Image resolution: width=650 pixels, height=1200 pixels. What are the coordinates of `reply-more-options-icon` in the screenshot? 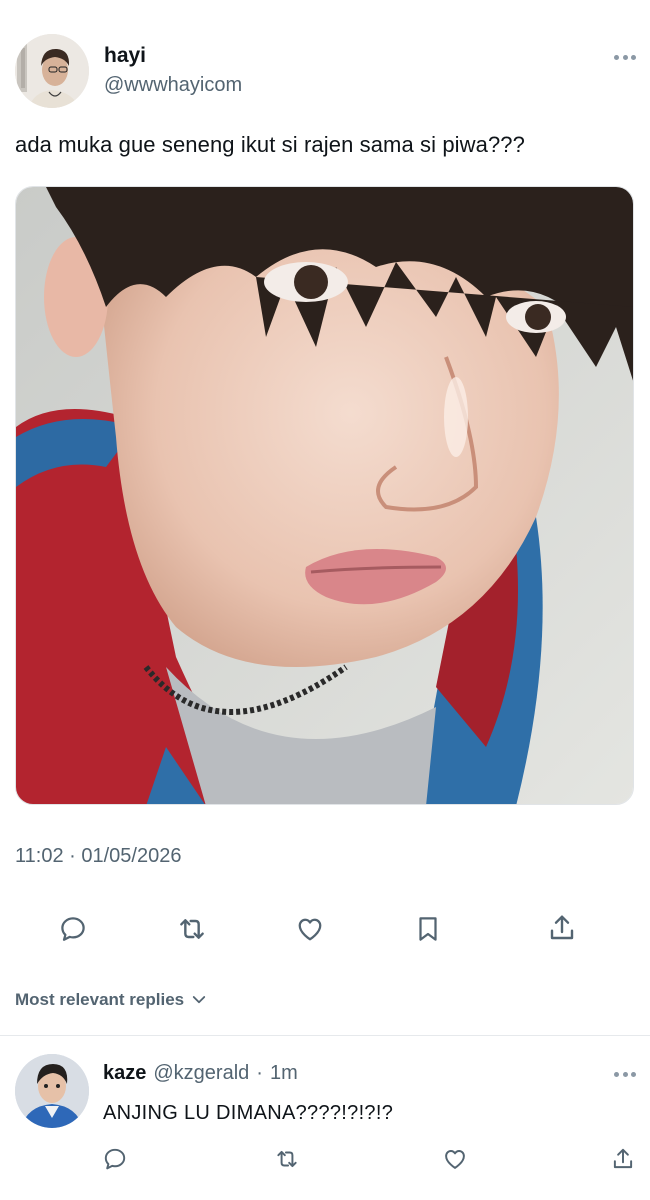 It's located at (625, 1074).